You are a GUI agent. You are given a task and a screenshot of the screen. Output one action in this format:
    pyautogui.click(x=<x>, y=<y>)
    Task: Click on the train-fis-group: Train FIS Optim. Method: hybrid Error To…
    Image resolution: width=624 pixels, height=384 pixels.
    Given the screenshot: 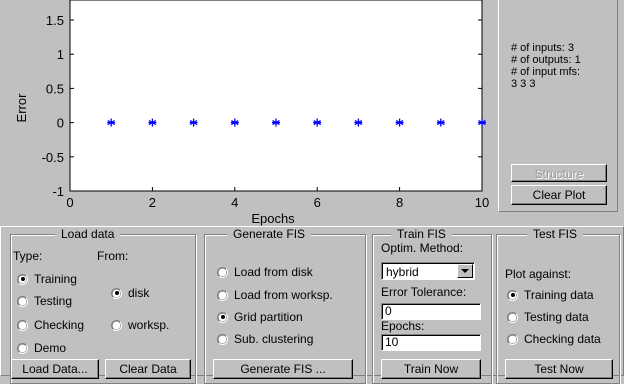 What is the action you would take?
    pyautogui.click(x=432, y=305)
    